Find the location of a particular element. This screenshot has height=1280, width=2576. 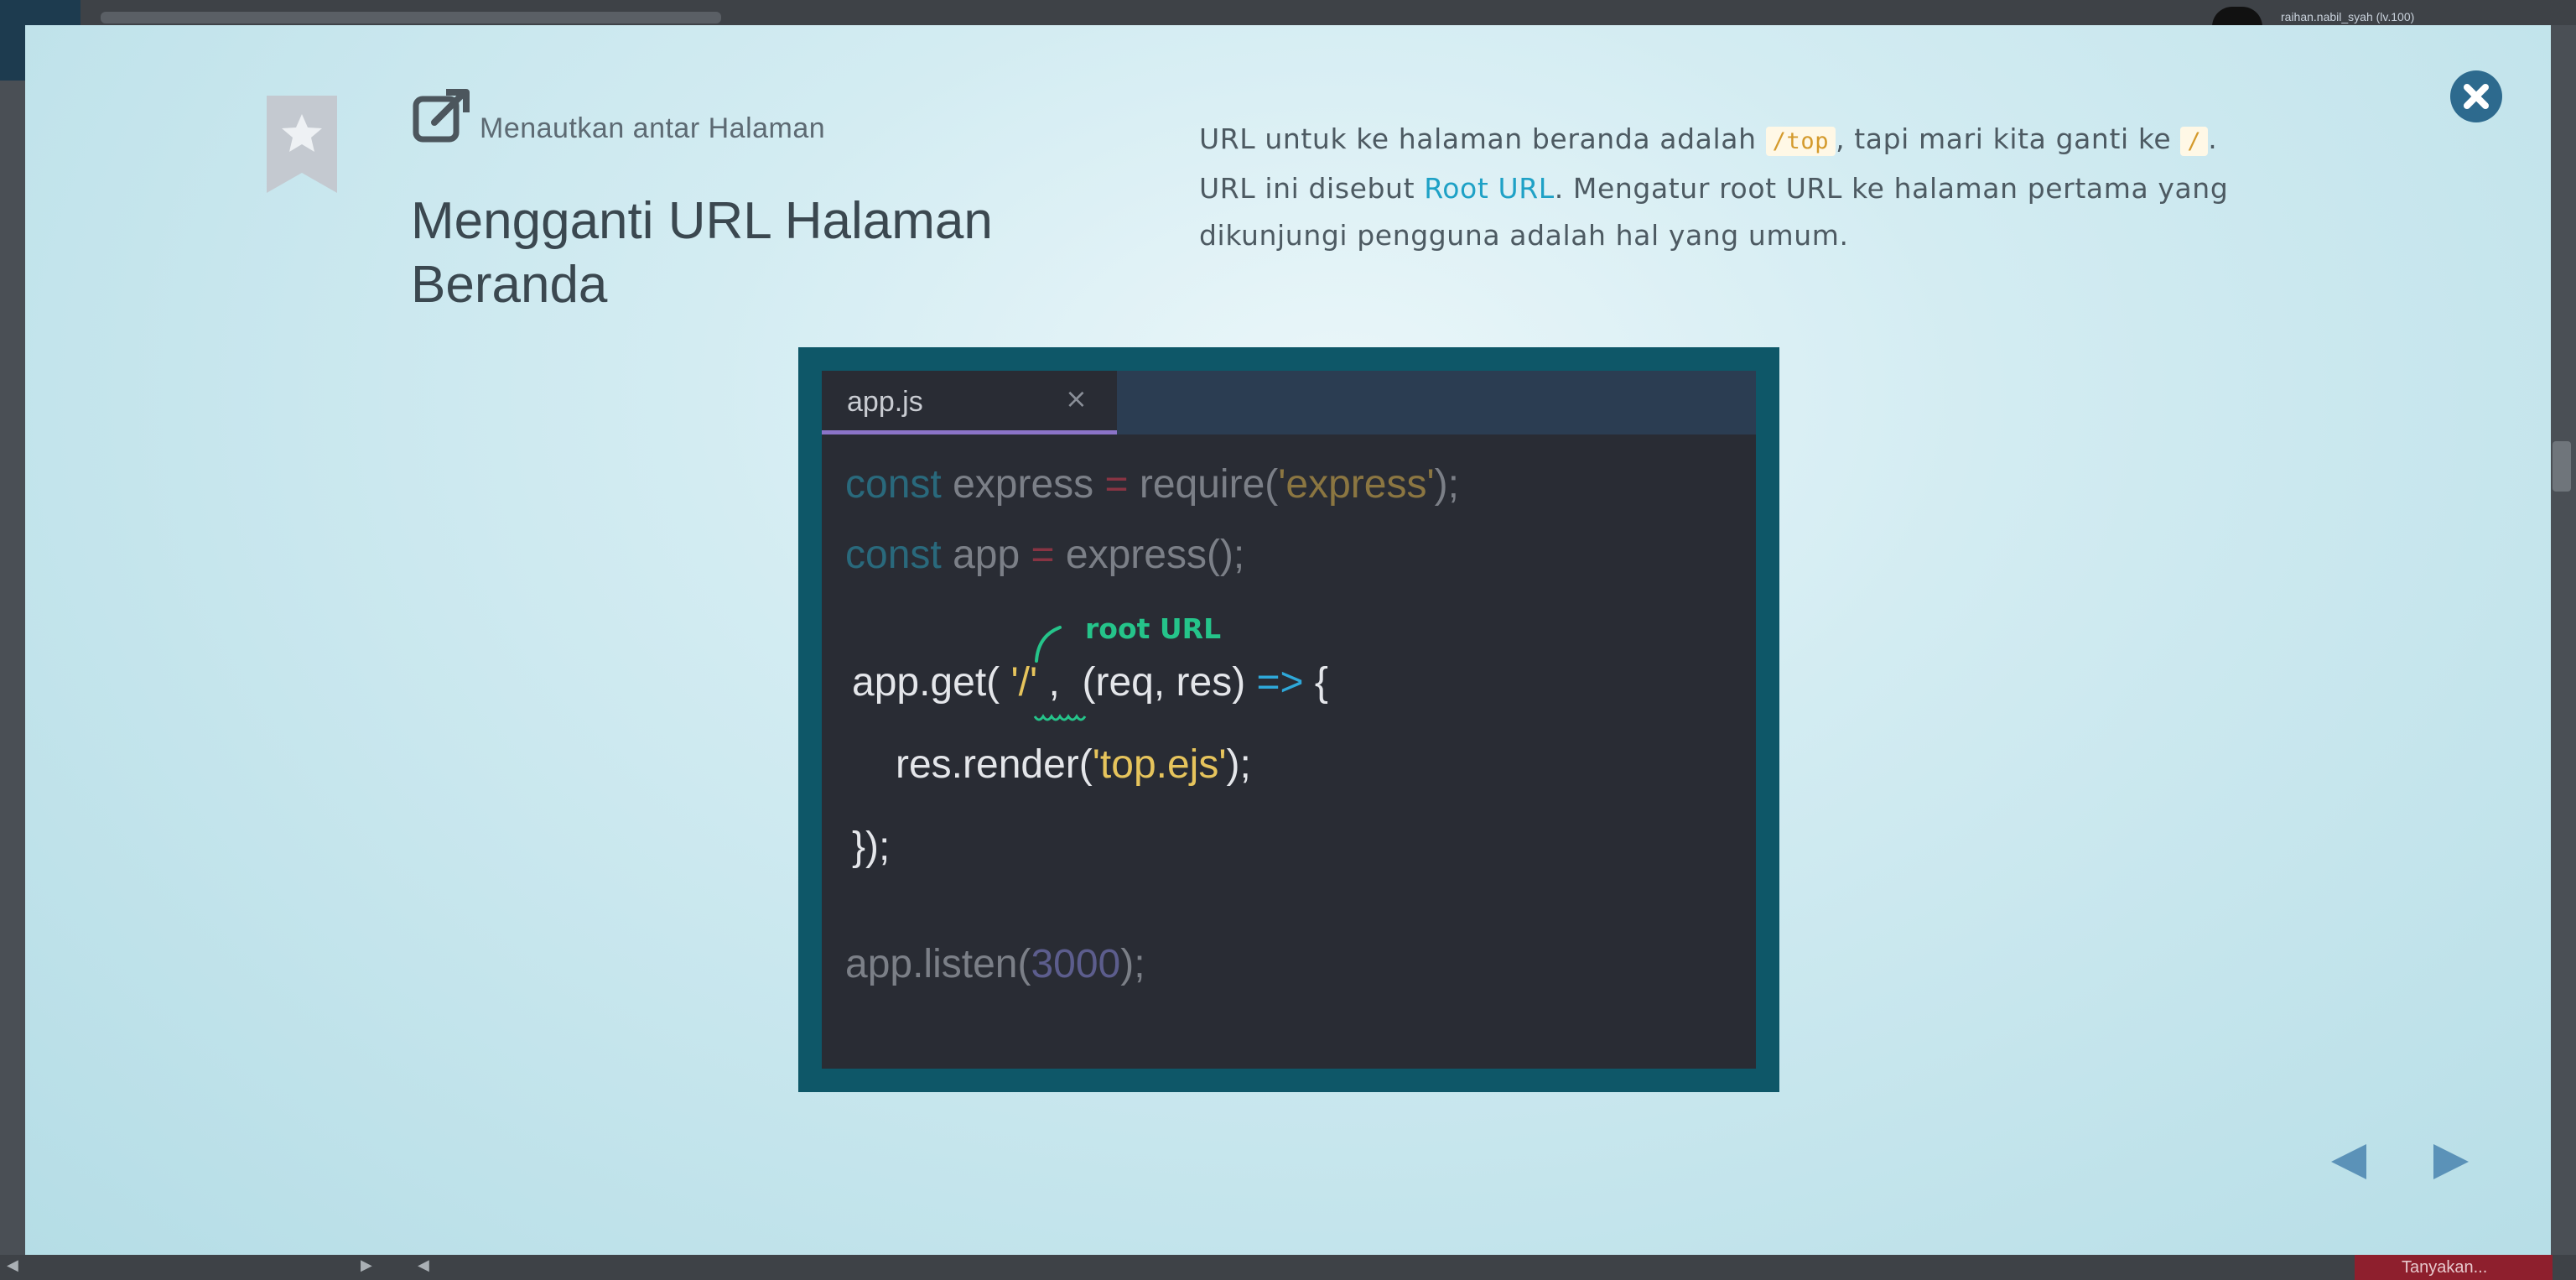

desc-text: URL untuk ke halaman beranda adalah is located at coordinates (1482, 138).